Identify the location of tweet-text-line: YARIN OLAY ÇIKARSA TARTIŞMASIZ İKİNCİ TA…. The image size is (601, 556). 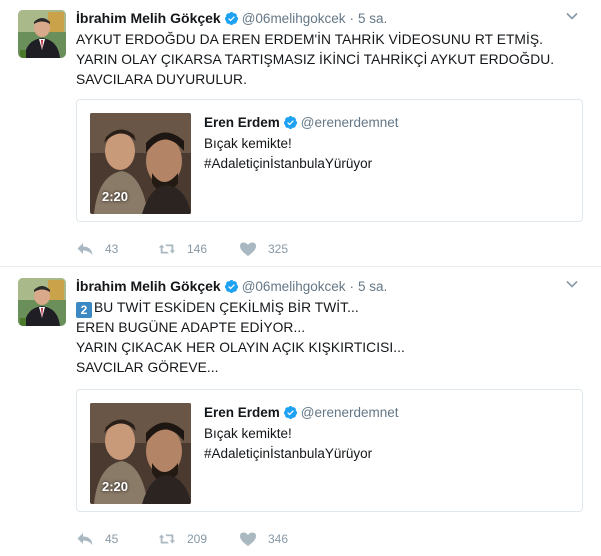
(315, 59).